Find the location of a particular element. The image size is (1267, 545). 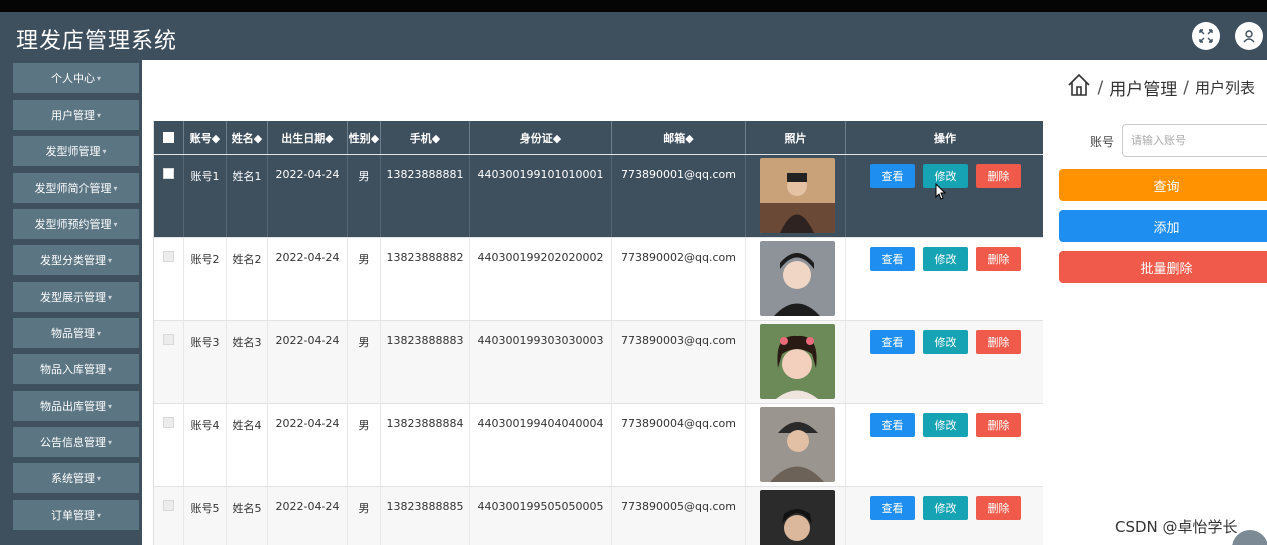

col-email: 邮箱◆ is located at coordinates (679, 137).